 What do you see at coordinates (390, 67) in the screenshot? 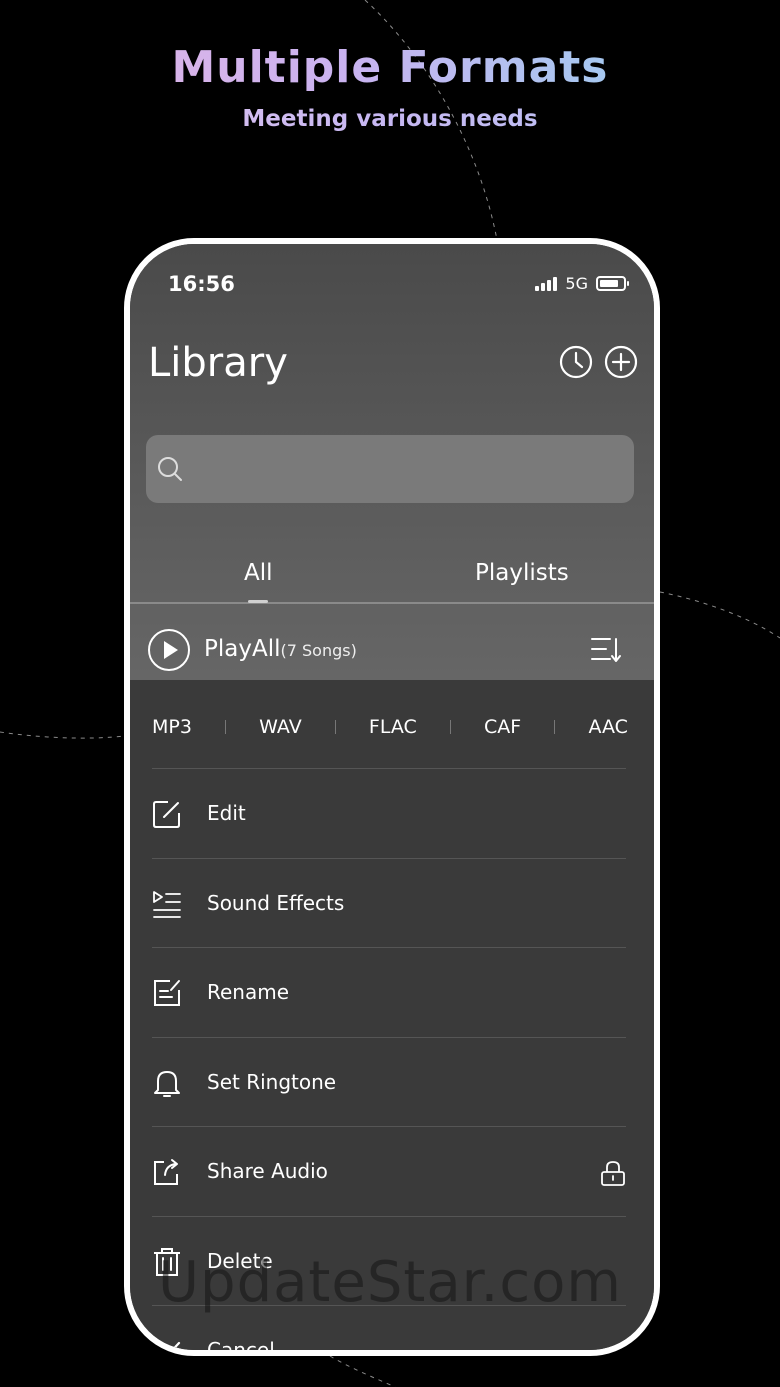
I see `promo-headline: Multiple Formats` at bounding box center [390, 67].